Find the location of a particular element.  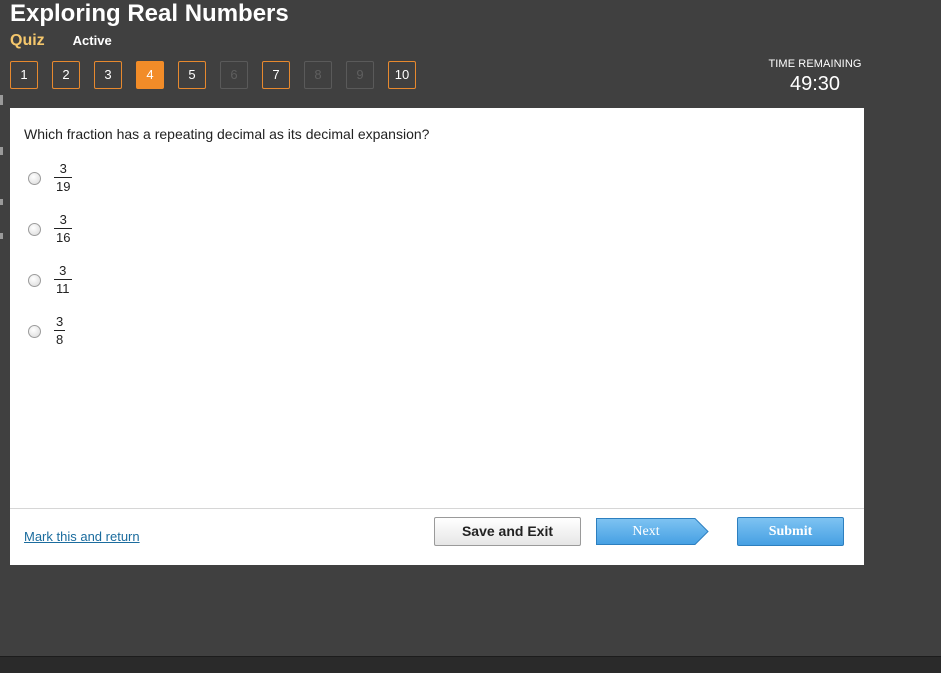

fraction: 3 19 is located at coordinates (63, 177).